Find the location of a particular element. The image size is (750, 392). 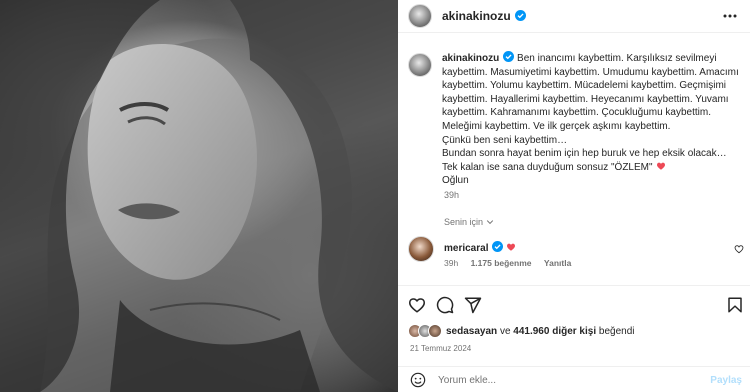

bookmark-icon is located at coordinates (735, 305).